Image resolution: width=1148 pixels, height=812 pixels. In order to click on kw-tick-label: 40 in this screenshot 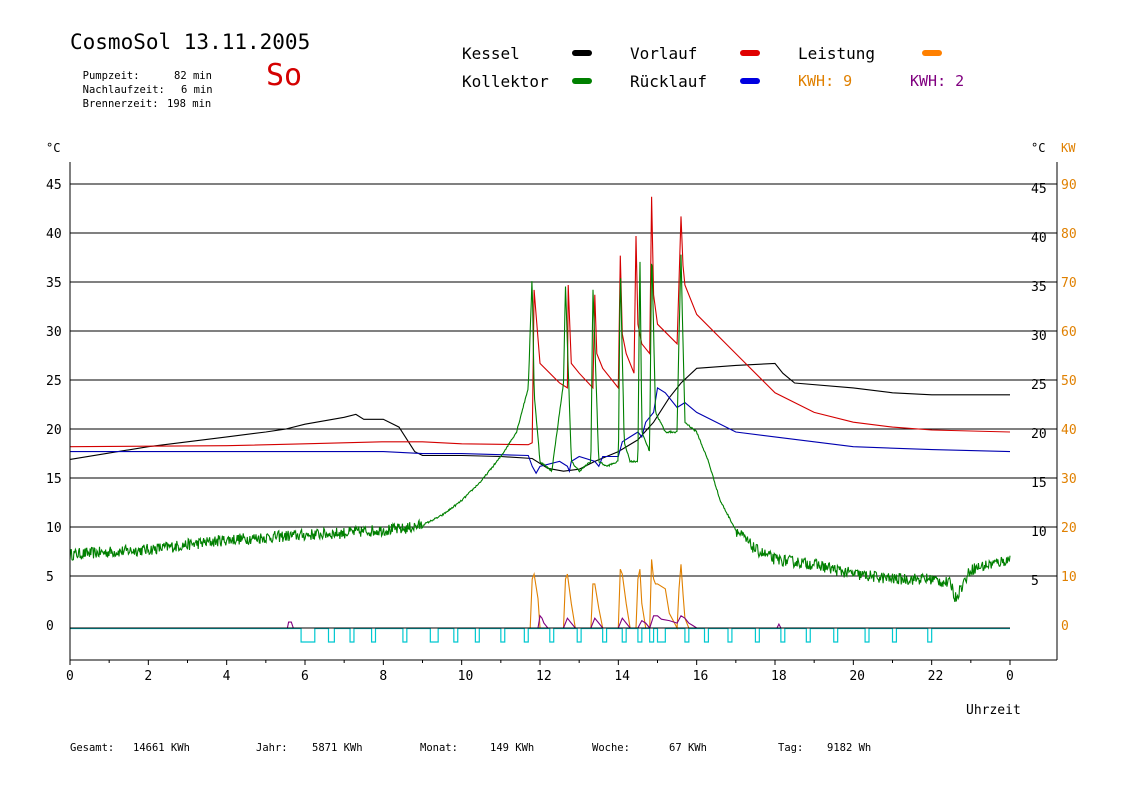, I will do `click(1069, 430)`.